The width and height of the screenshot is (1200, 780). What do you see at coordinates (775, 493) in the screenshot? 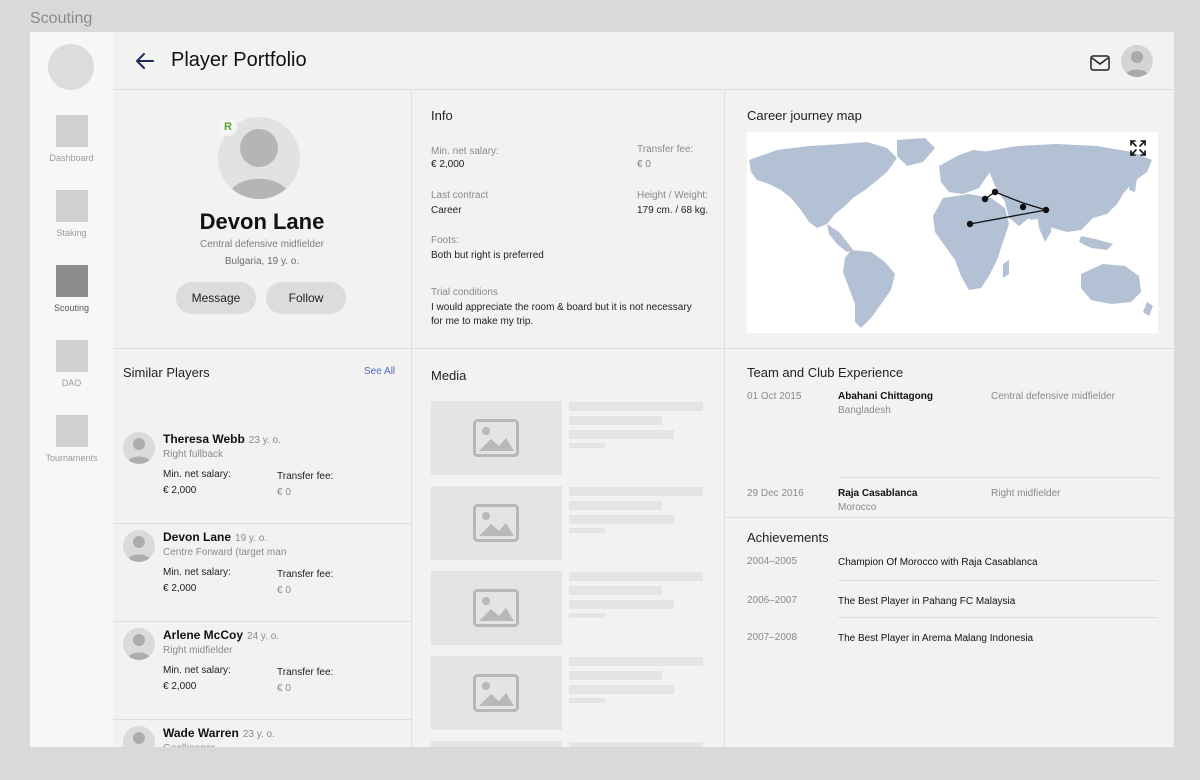
I see `experience-date: 29 Dec 2016` at bounding box center [775, 493].